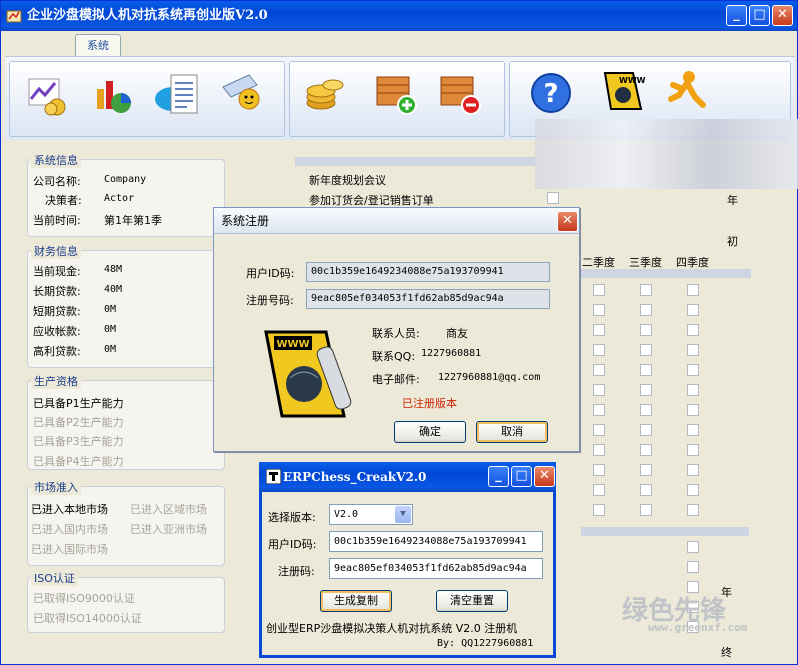  What do you see at coordinates (69, 549) in the screenshot?
I see `market-international: 已进入国际市场` at bounding box center [69, 549].